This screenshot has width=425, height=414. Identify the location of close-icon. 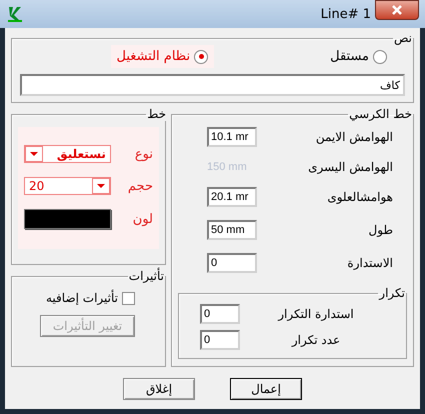
(397, 10).